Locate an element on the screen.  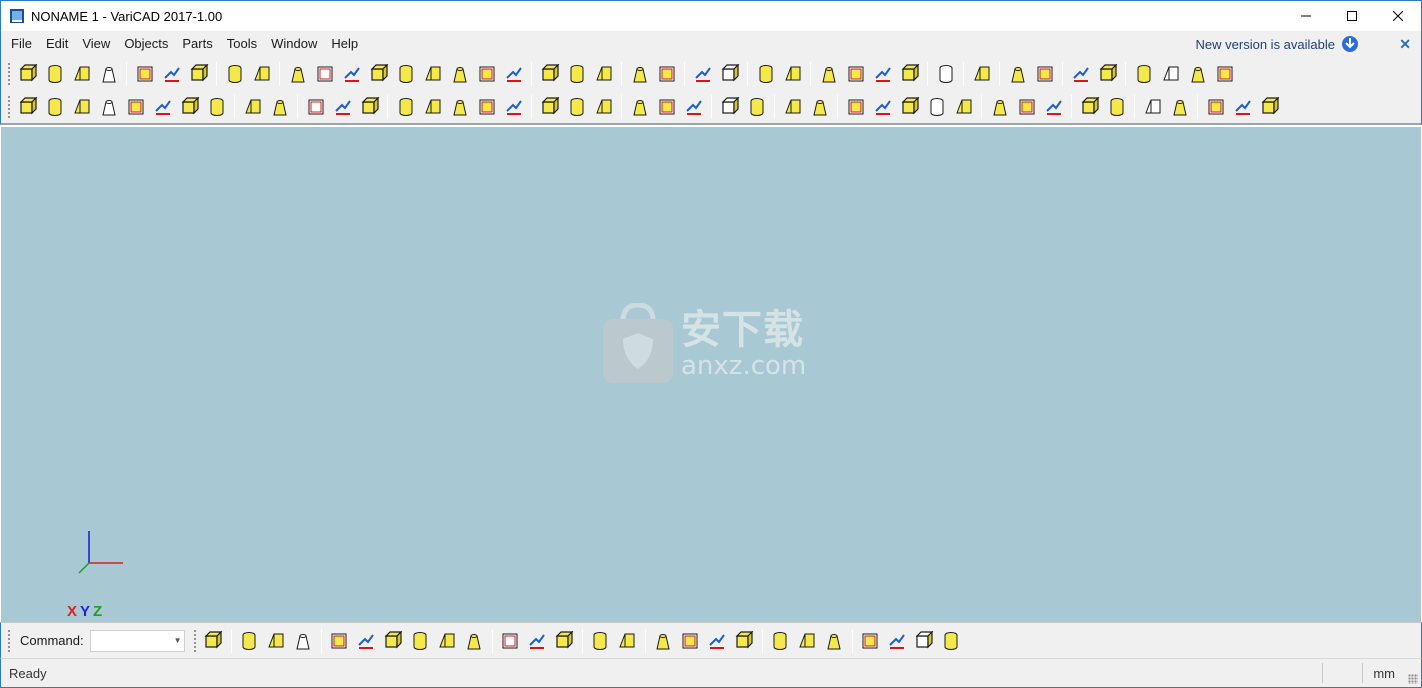
layer-button is located at coordinates (82, 107).